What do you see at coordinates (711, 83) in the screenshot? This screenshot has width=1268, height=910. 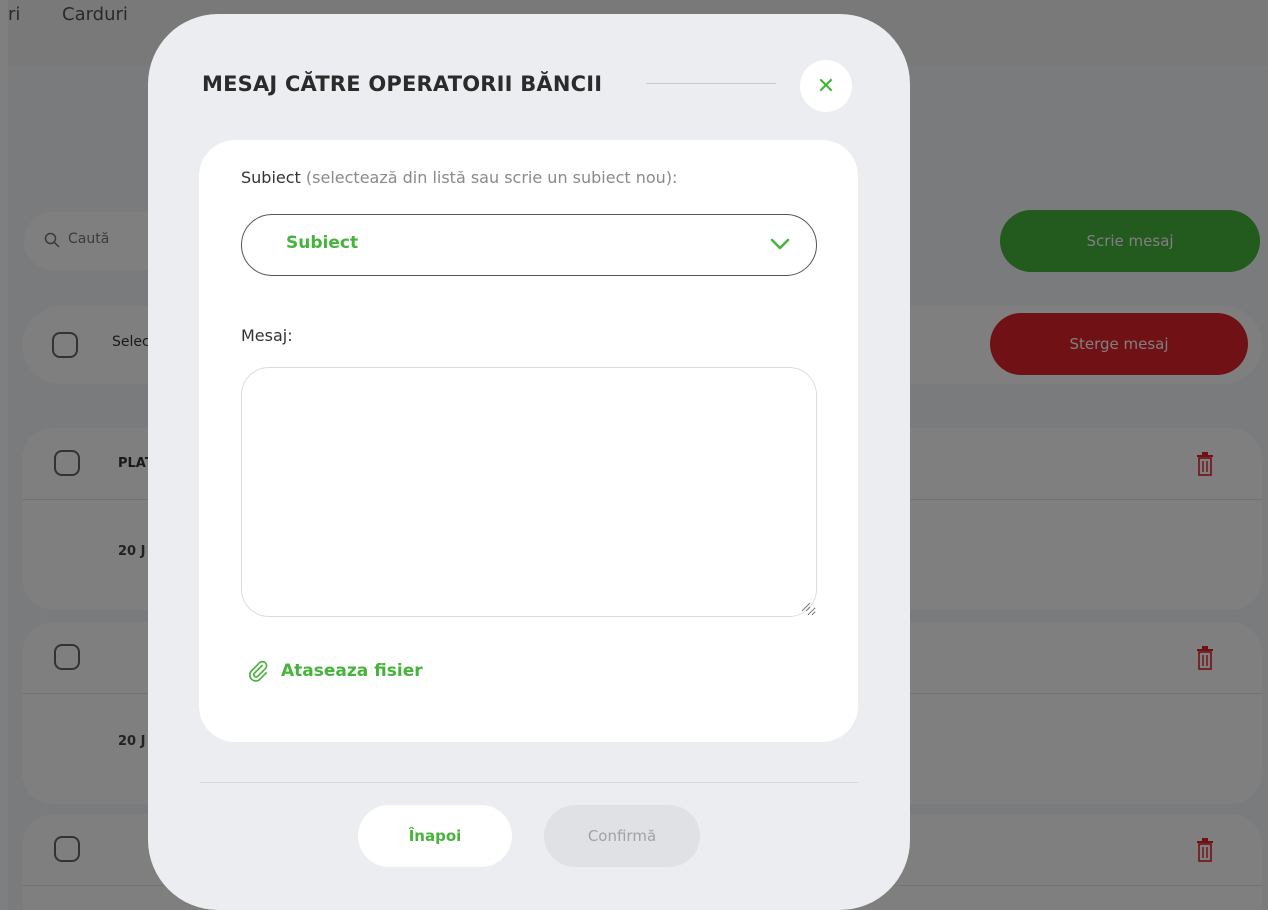 I see `title-divider` at bounding box center [711, 83].